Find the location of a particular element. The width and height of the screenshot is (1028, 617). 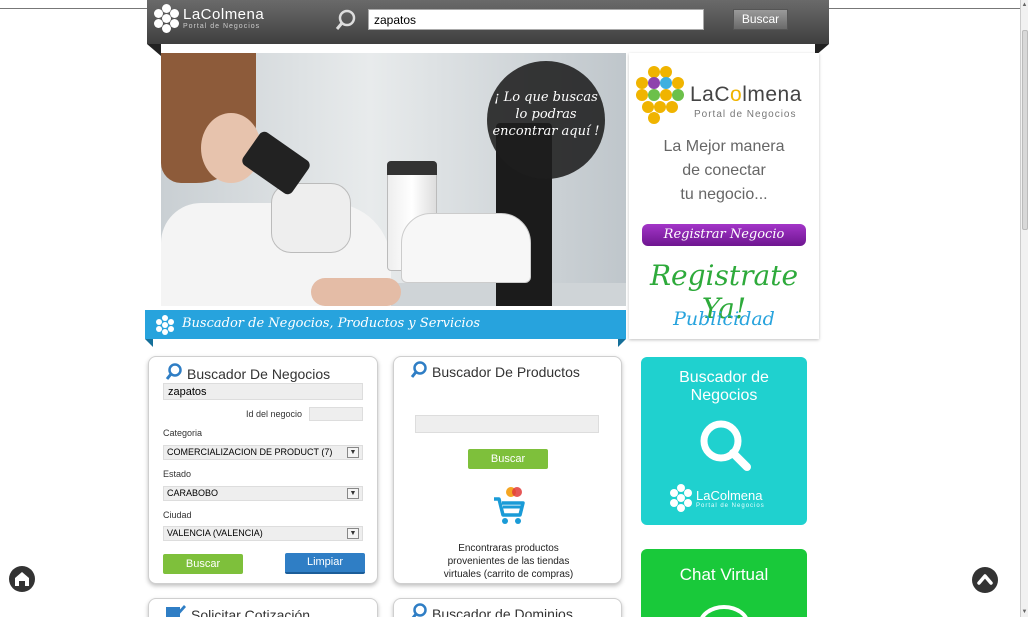

top-header-bar: LaColmena Portal de Negocios Buscar is located at coordinates (488, 28).